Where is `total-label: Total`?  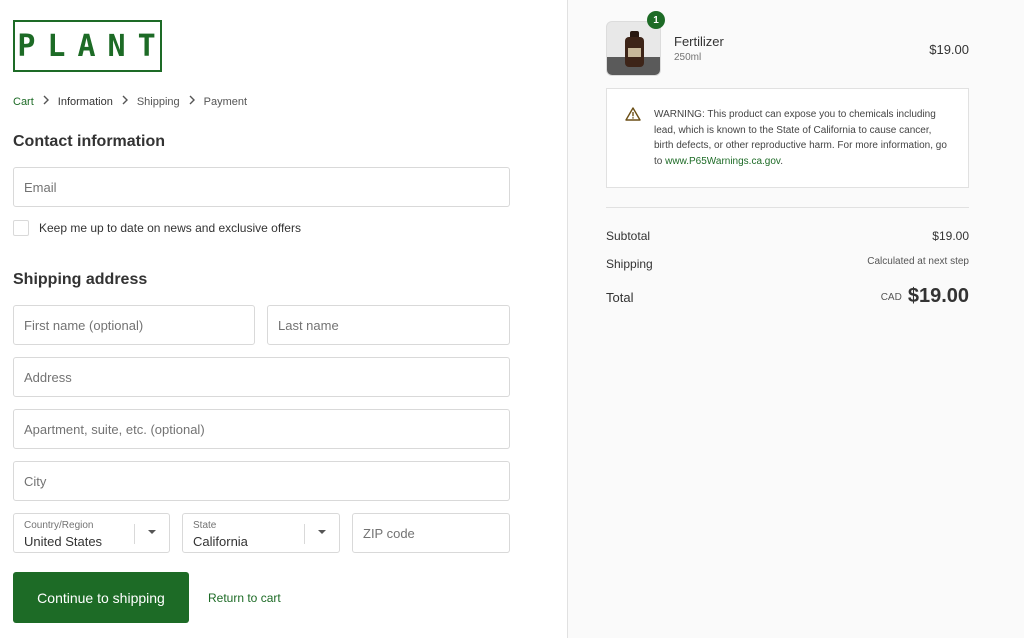
total-label: Total is located at coordinates (620, 297).